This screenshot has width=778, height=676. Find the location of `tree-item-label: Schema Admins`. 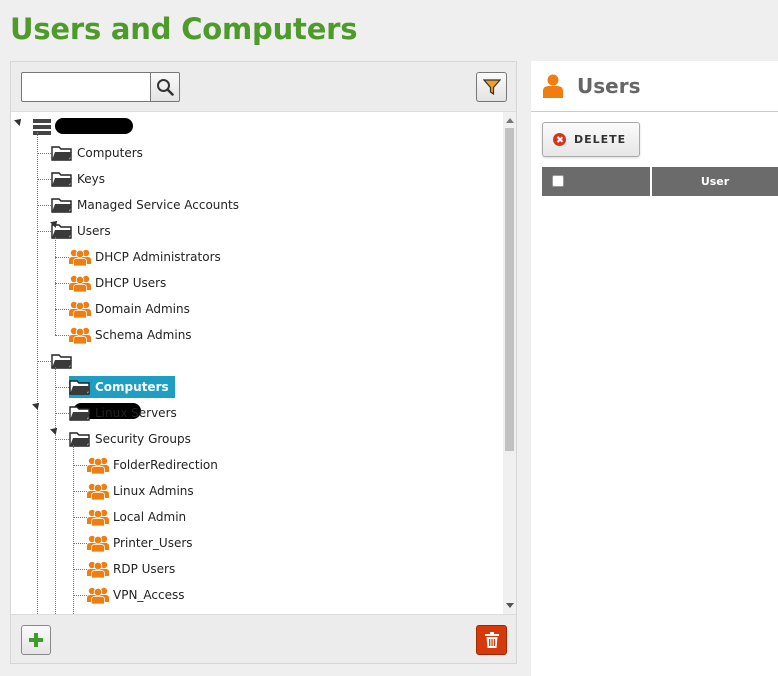

tree-item-label: Schema Admins is located at coordinates (143, 335).